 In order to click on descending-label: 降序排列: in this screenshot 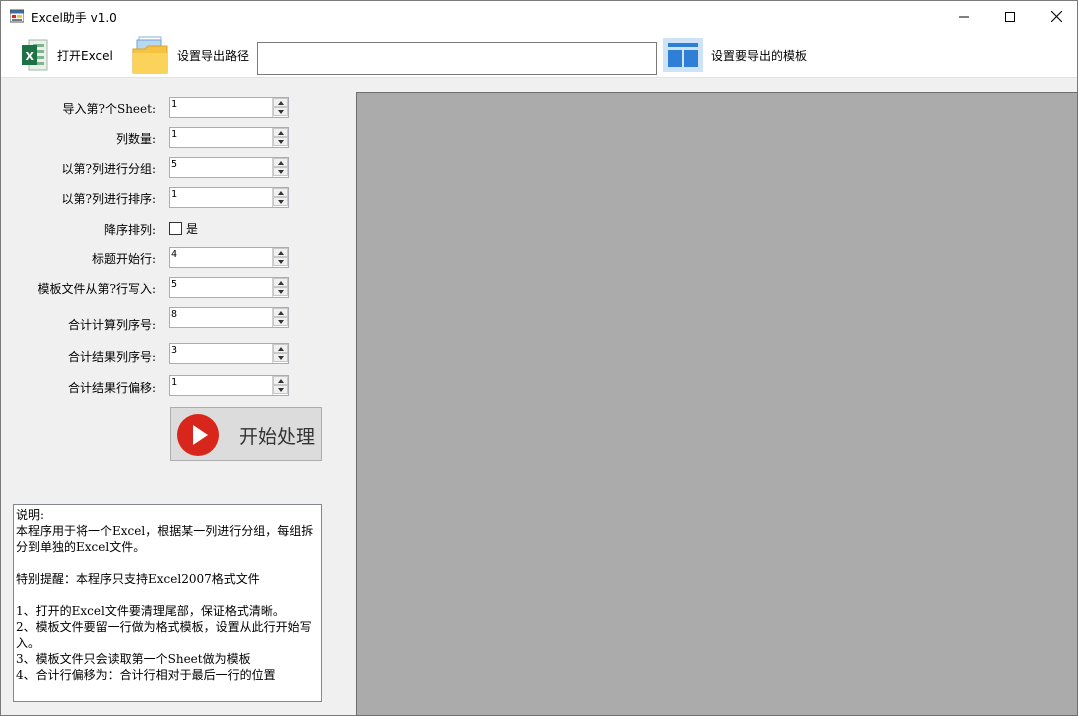, I will do `click(129, 230)`.